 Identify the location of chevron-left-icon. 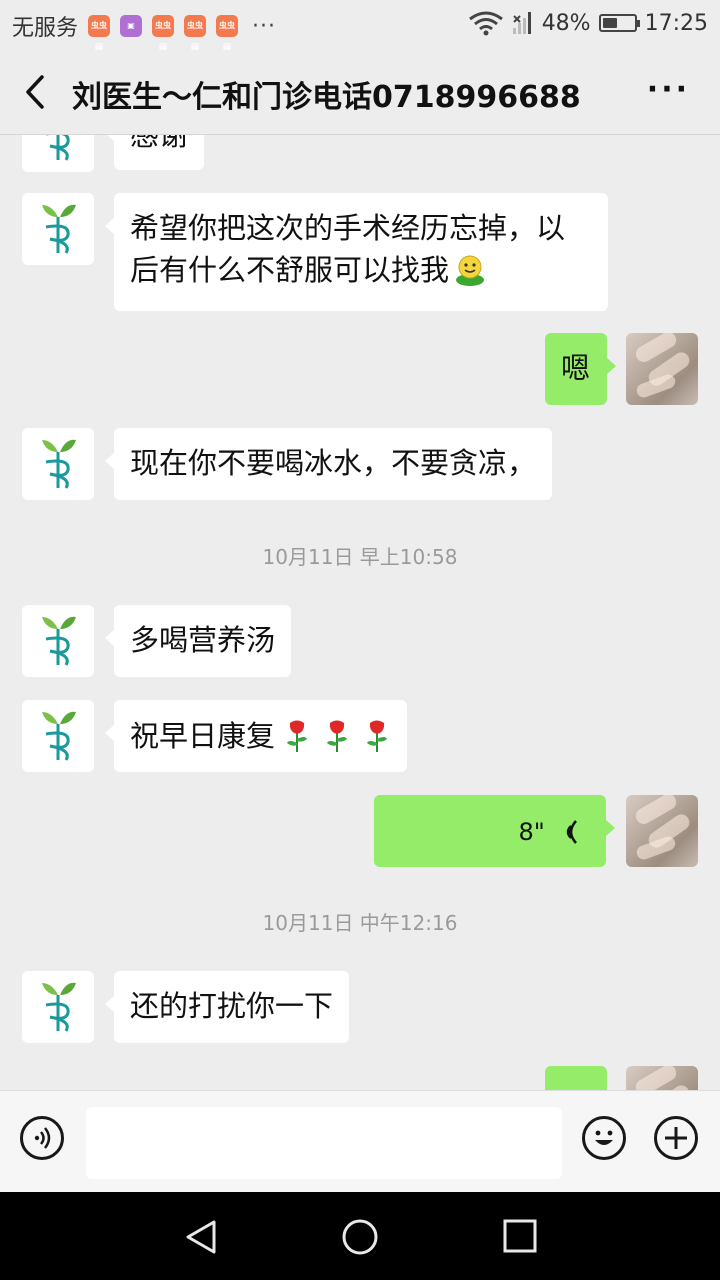
(36, 92).